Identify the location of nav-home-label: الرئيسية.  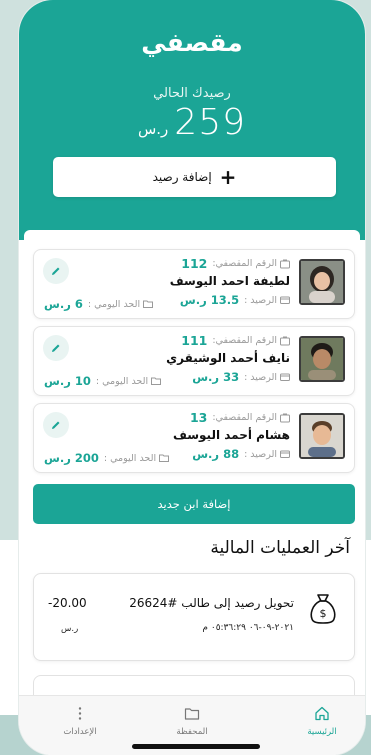
(322, 732).